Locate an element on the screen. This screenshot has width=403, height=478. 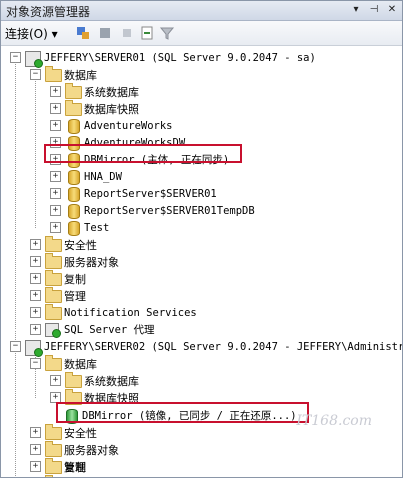
folder-node: + 复制 is located at coordinates (58, 278).